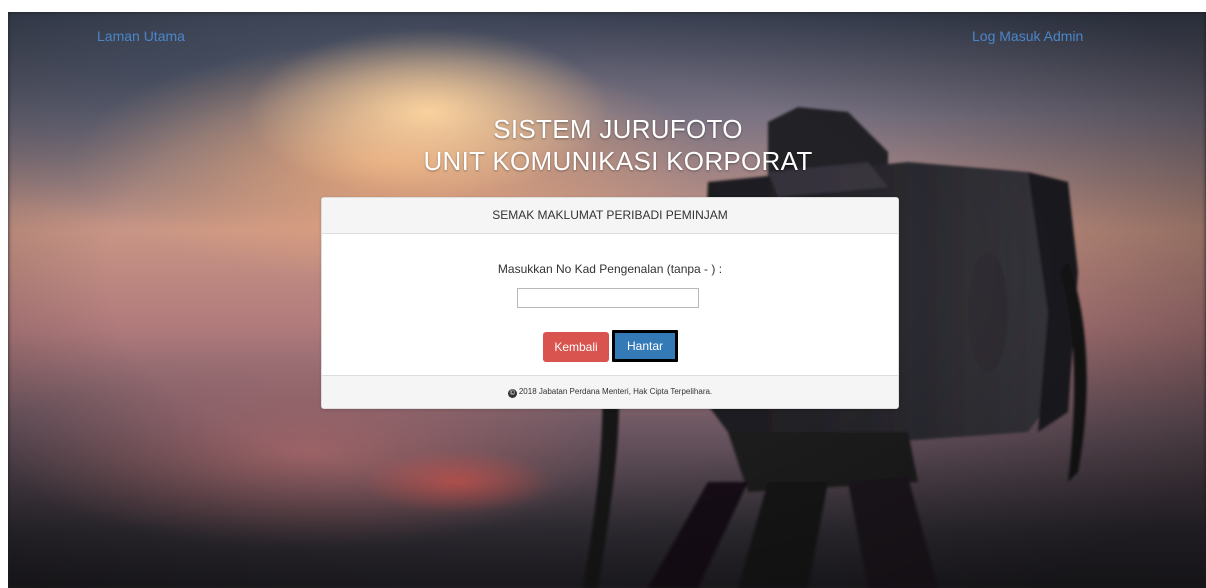 The height and width of the screenshot is (588, 1206). What do you see at coordinates (141, 36) in the screenshot?
I see `nav-home-link: Laman Utama` at bounding box center [141, 36].